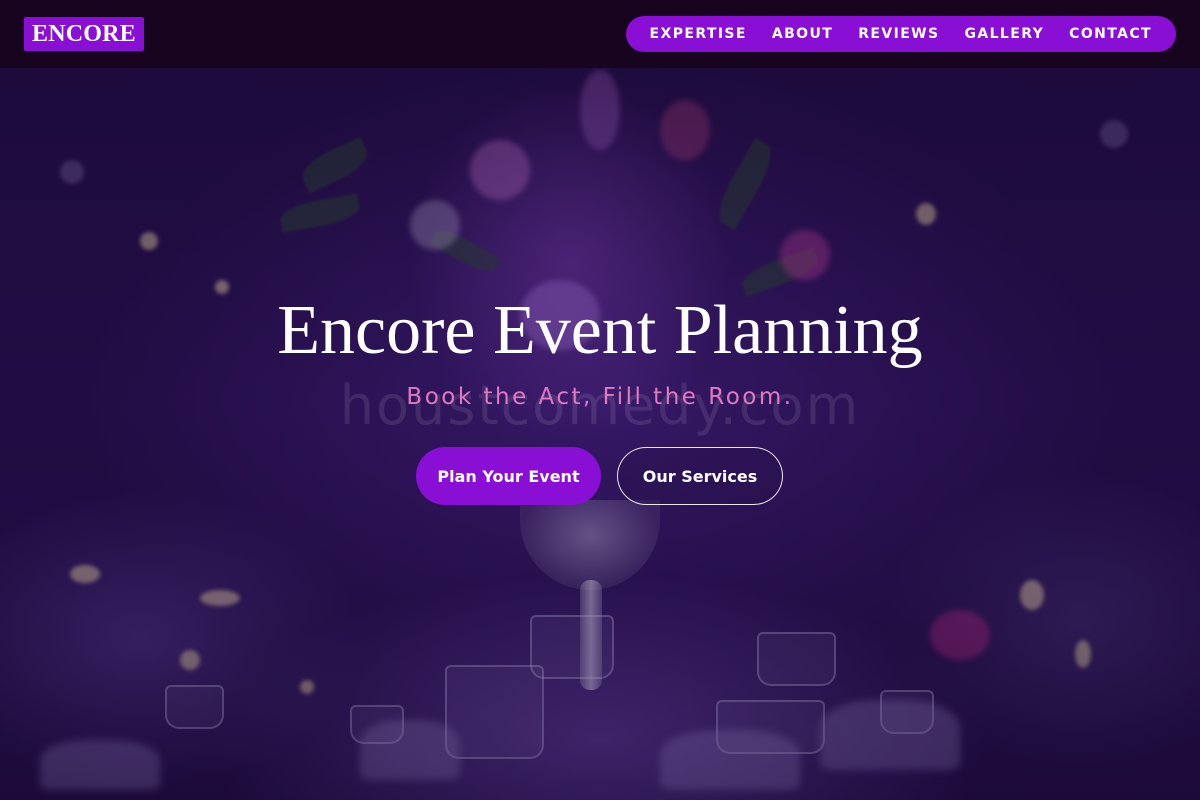 The width and height of the screenshot is (1200, 800). I want to click on plan-your-event-button: Plan Your Event, so click(508, 476).